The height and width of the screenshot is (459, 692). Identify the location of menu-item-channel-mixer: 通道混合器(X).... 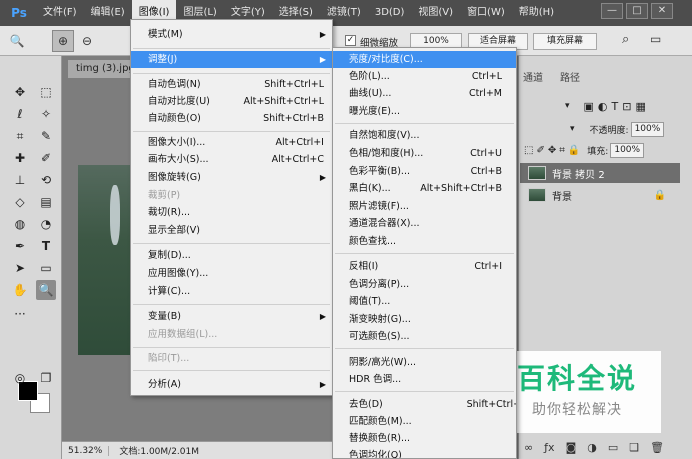
(424, 223).